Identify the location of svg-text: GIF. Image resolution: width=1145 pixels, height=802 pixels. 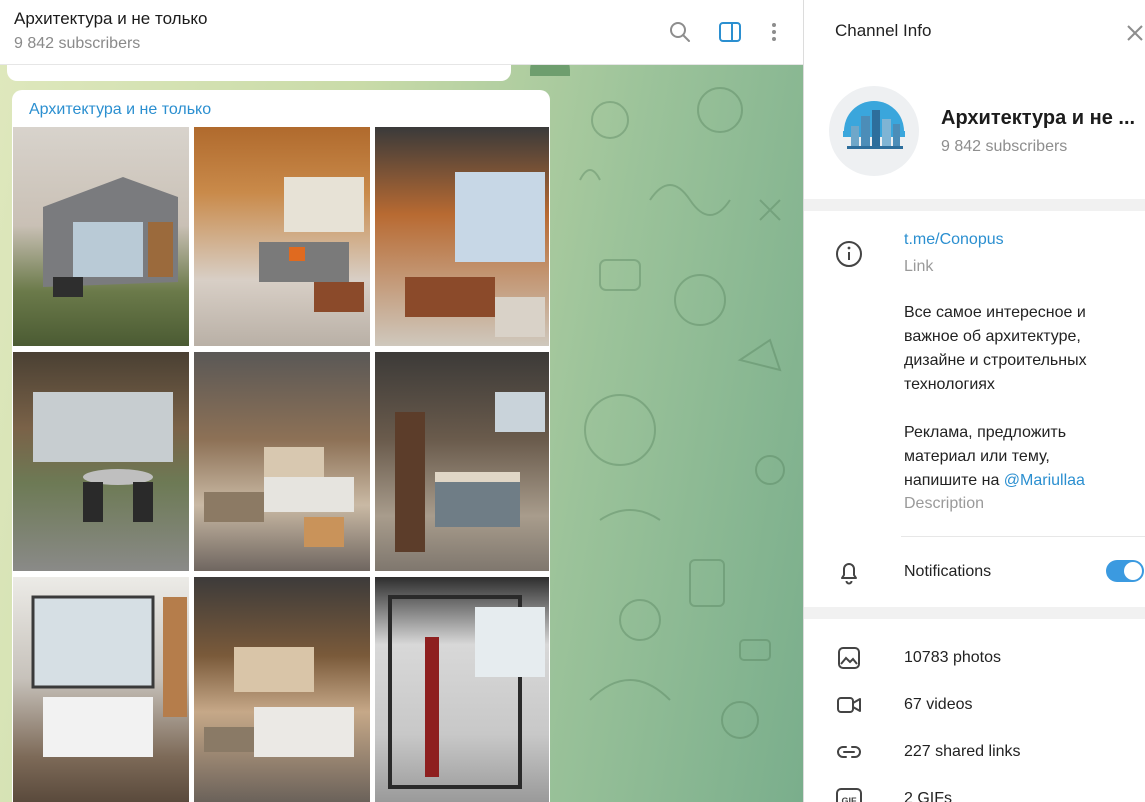
(850, 799).